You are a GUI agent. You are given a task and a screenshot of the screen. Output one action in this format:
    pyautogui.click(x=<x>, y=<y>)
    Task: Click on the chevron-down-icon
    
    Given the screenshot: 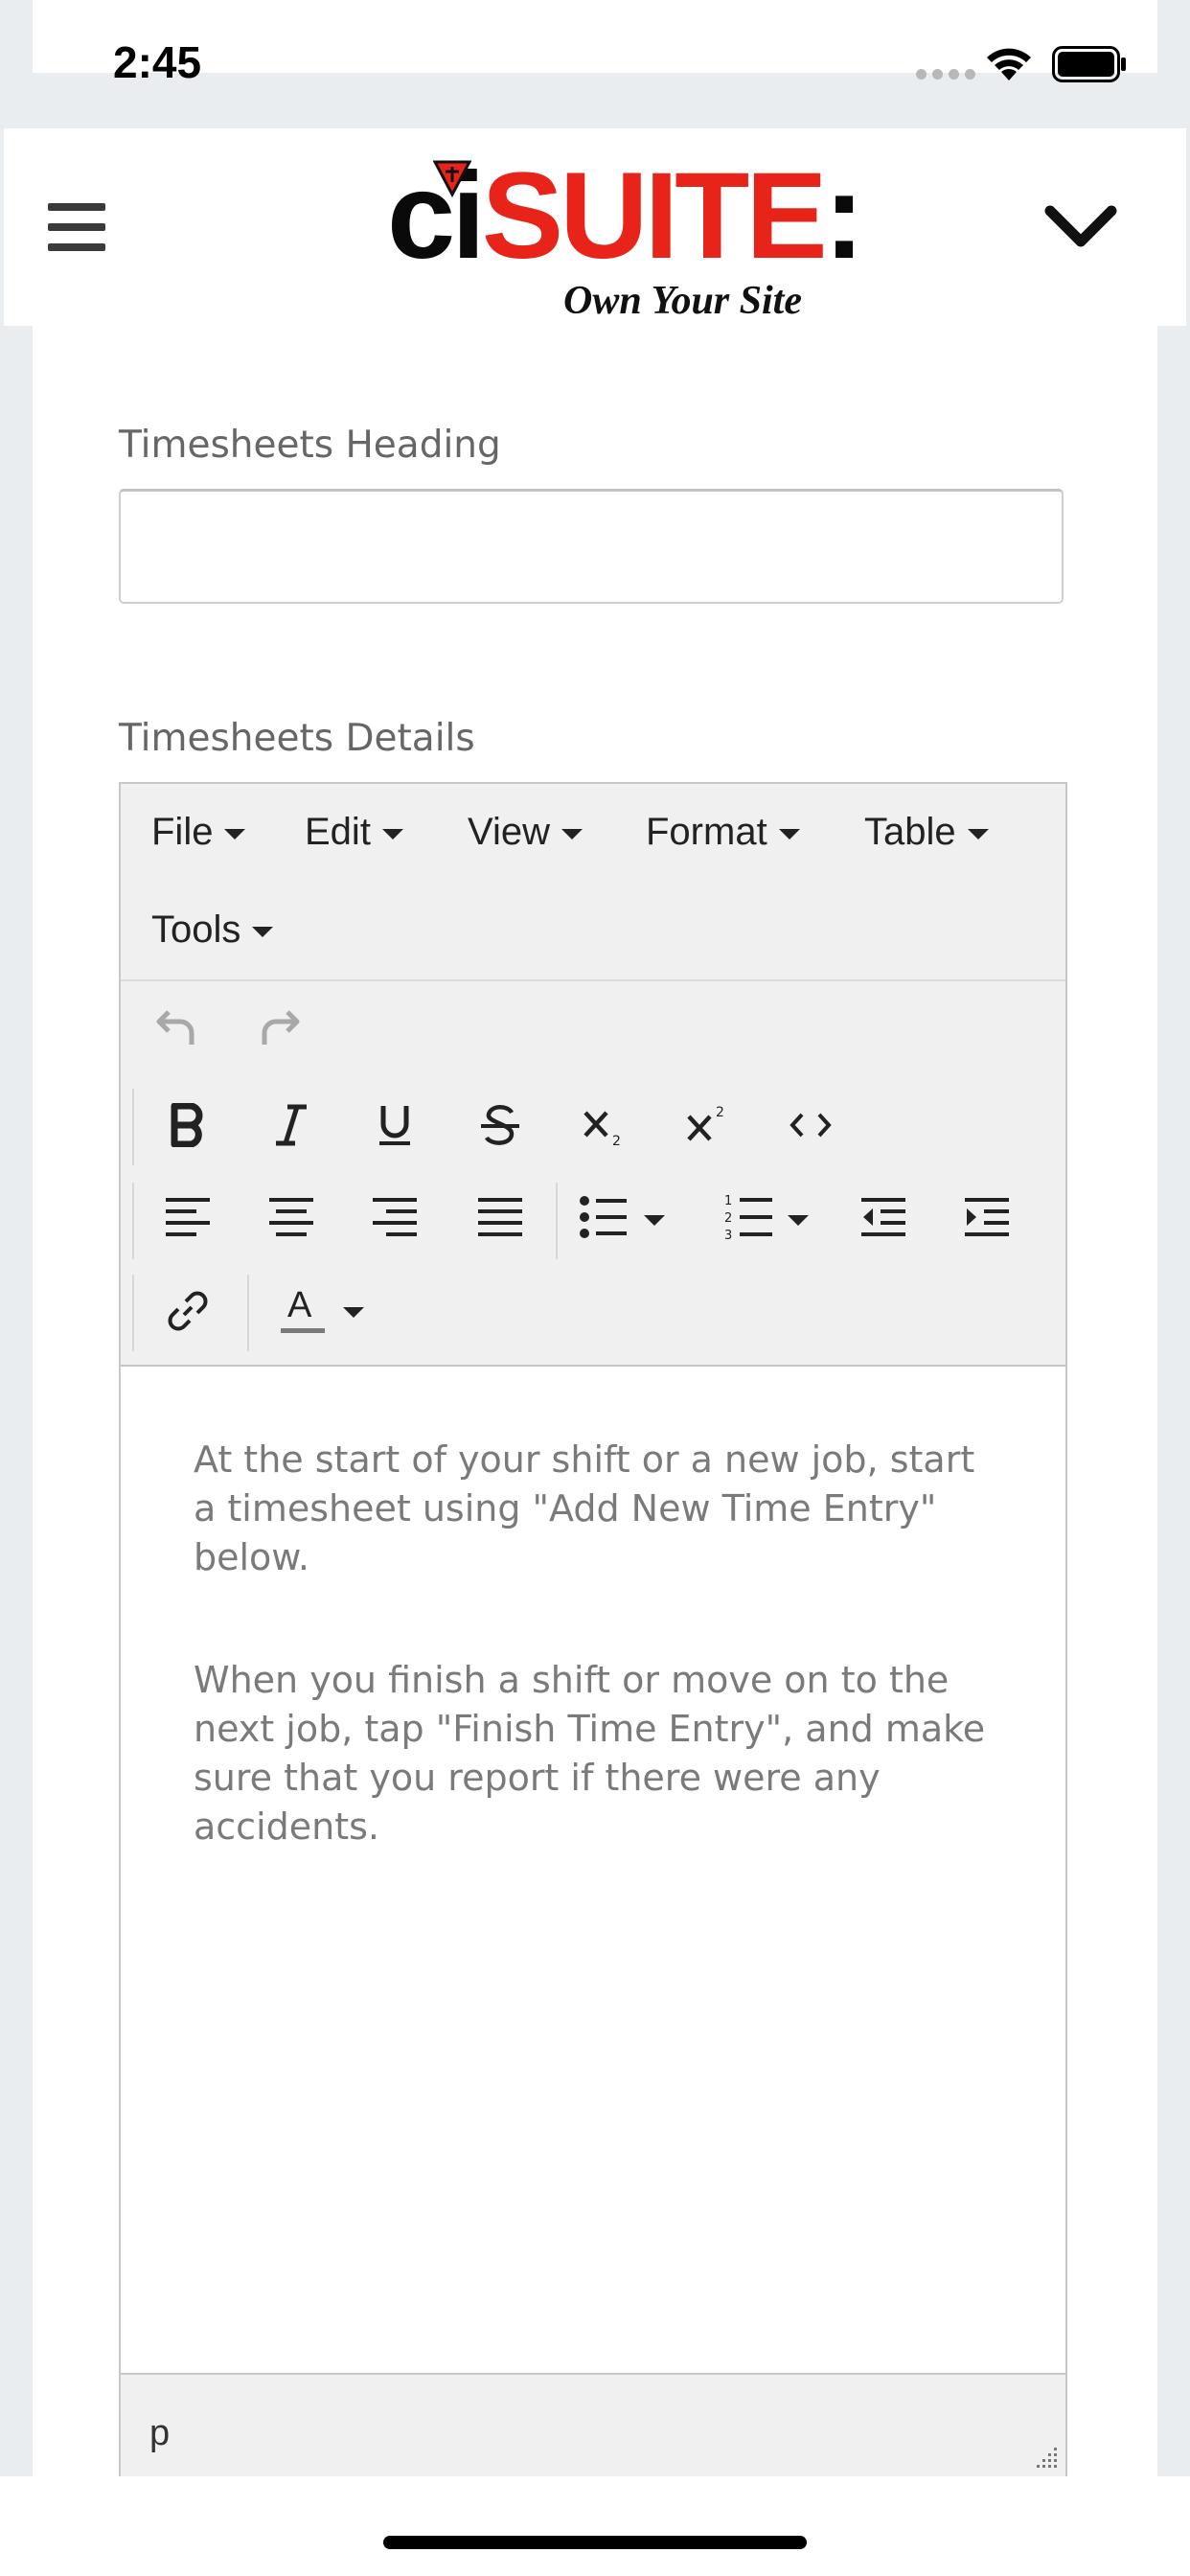 What is the action you would take?
    pyautogui.click(x=1080, y=227)
    